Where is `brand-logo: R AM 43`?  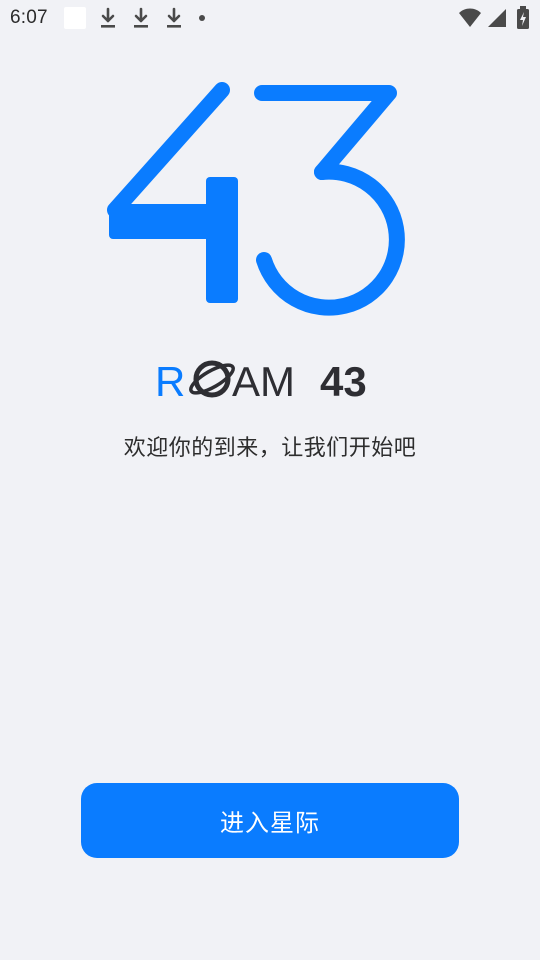 brand-logo: R AM 43 is located at coordinates (261, 381).